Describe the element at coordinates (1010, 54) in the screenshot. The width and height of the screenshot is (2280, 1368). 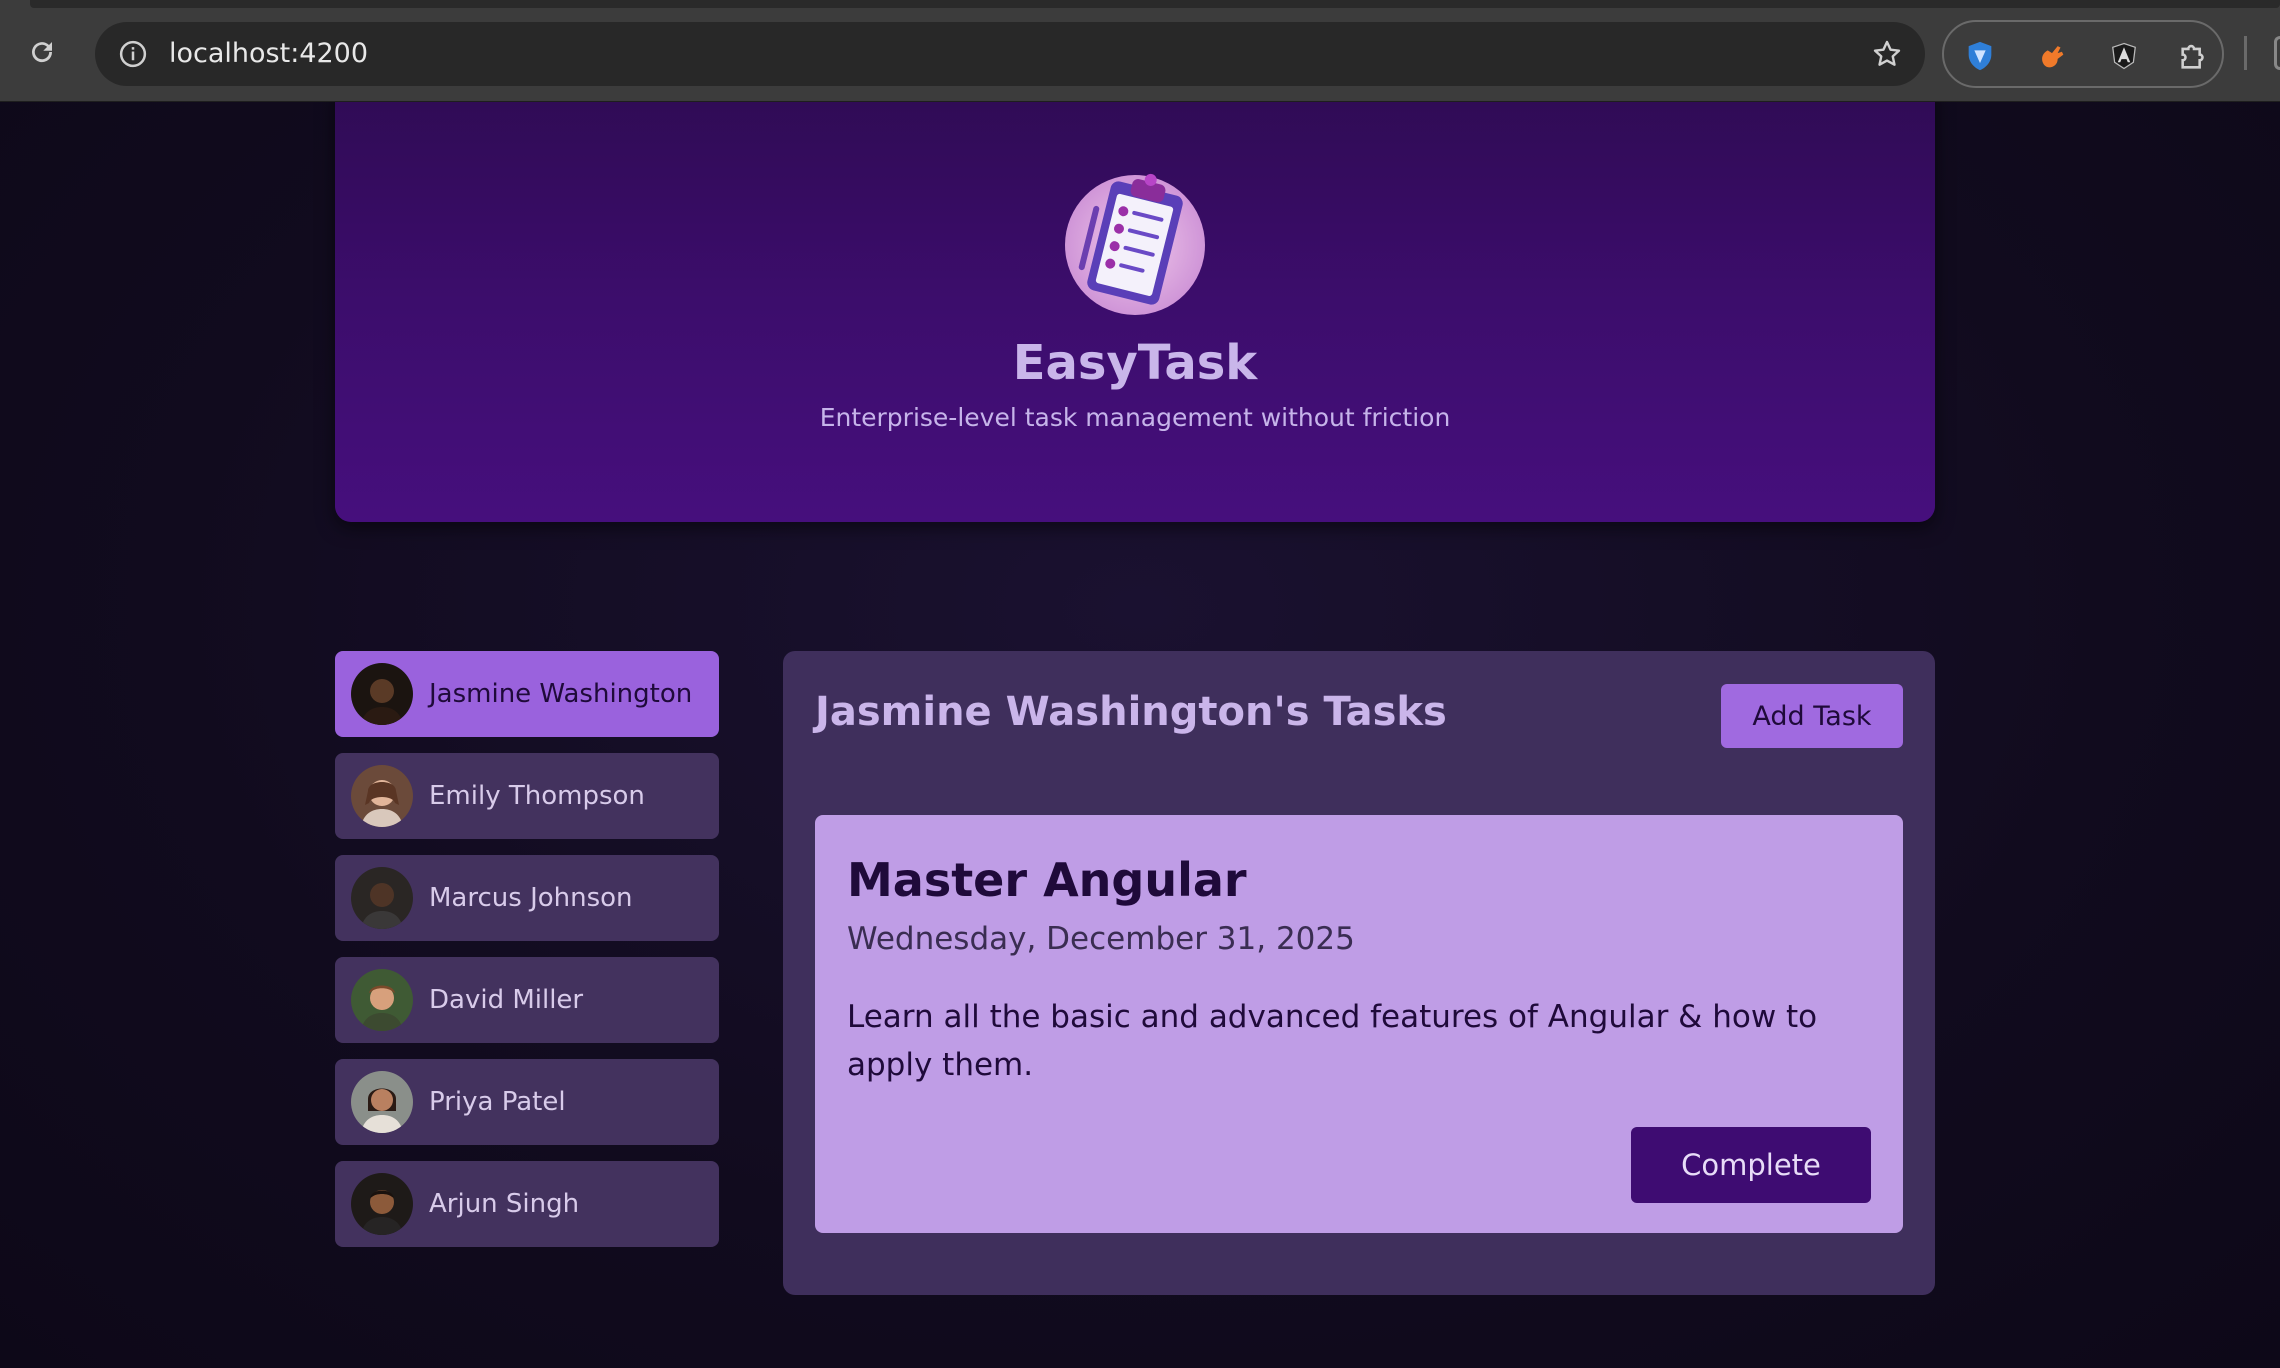
I see `address-bar: localhost:4200` at that location.